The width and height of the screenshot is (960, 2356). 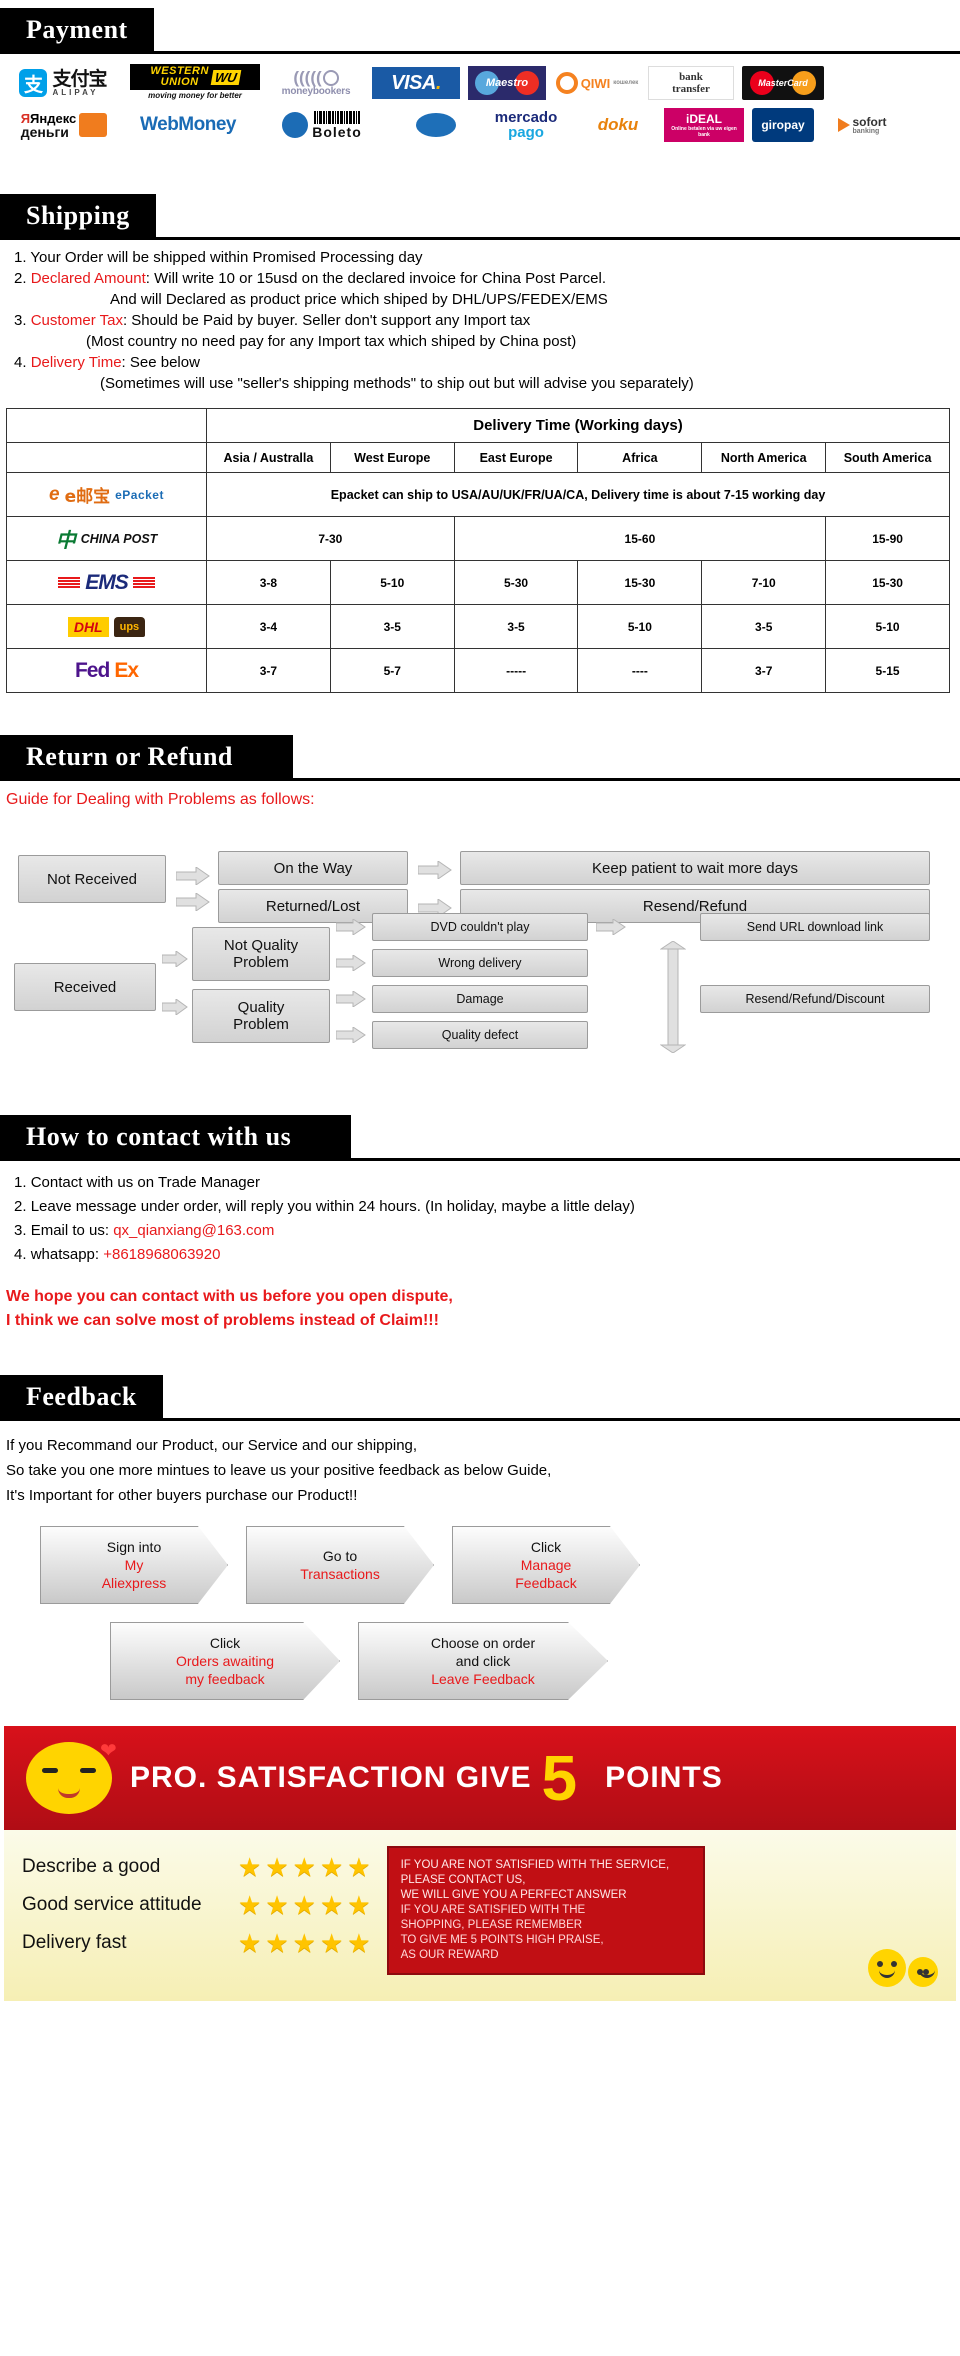 I want to click on dhl-icon: DHL, so click(x=88, y=626).